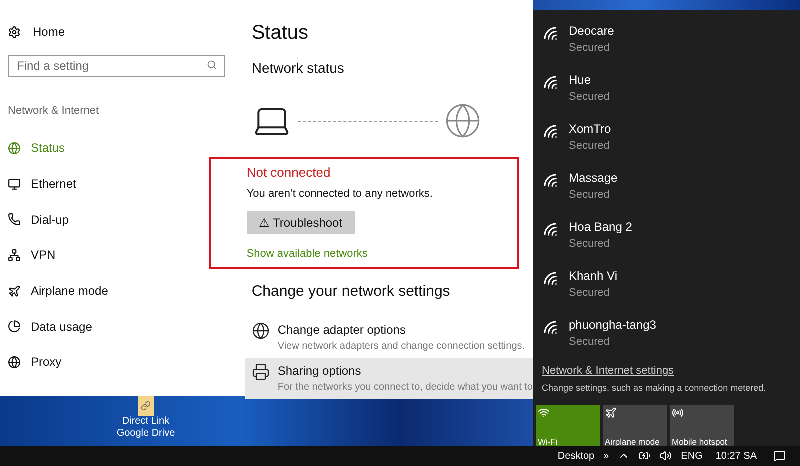  What do you see at coordinates (666, 340) in the screenshot?
I see `network-item: phuongha-tang3 Secured` at bounding box center [666, 340].